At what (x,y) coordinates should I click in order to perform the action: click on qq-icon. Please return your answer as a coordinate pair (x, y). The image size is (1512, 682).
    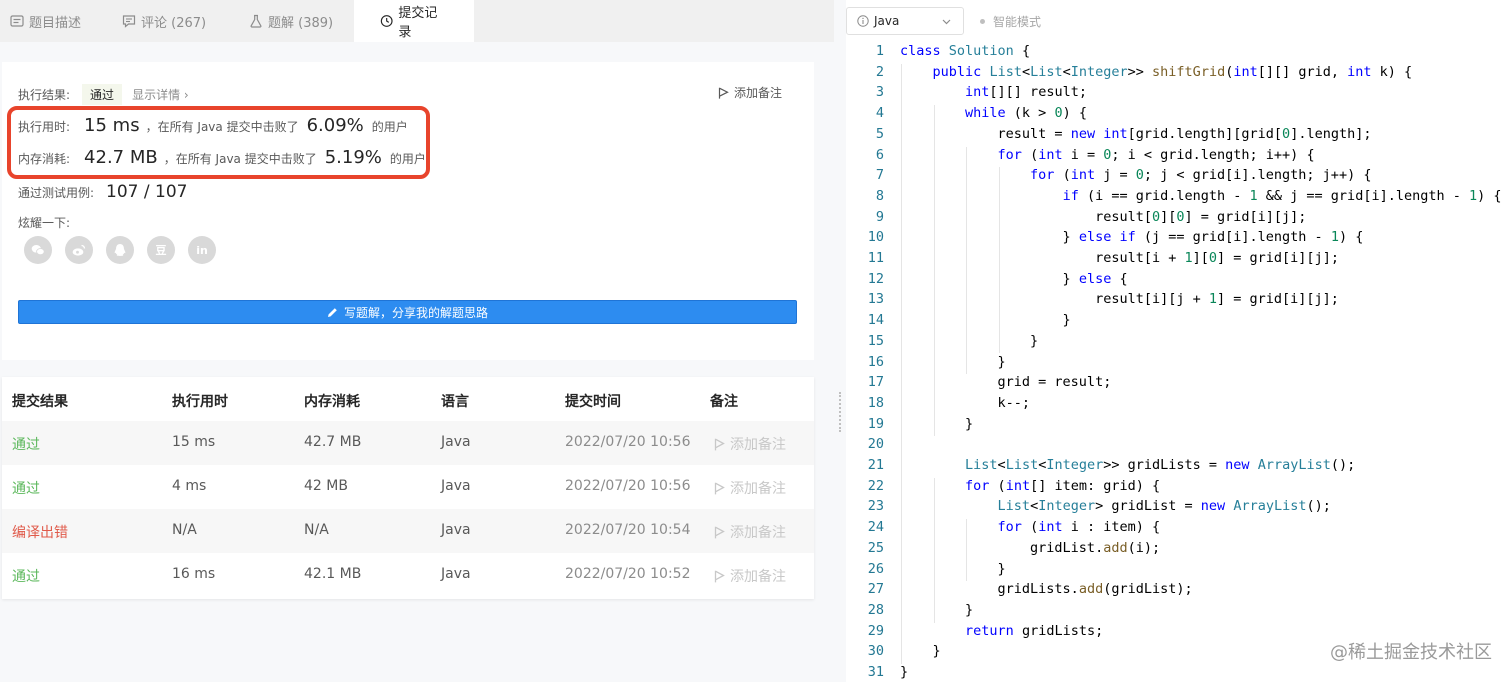
    Looking at the image, I should click on (120, 250).